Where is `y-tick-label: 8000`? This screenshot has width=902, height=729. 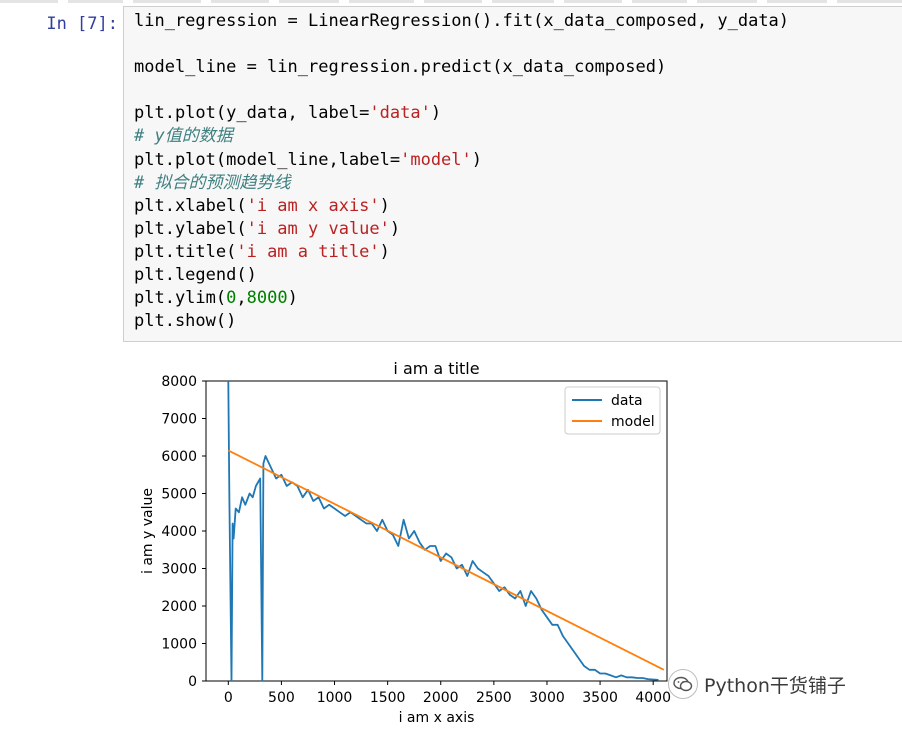 y-tick-label: 8000 is located at coordinates (179, 382).